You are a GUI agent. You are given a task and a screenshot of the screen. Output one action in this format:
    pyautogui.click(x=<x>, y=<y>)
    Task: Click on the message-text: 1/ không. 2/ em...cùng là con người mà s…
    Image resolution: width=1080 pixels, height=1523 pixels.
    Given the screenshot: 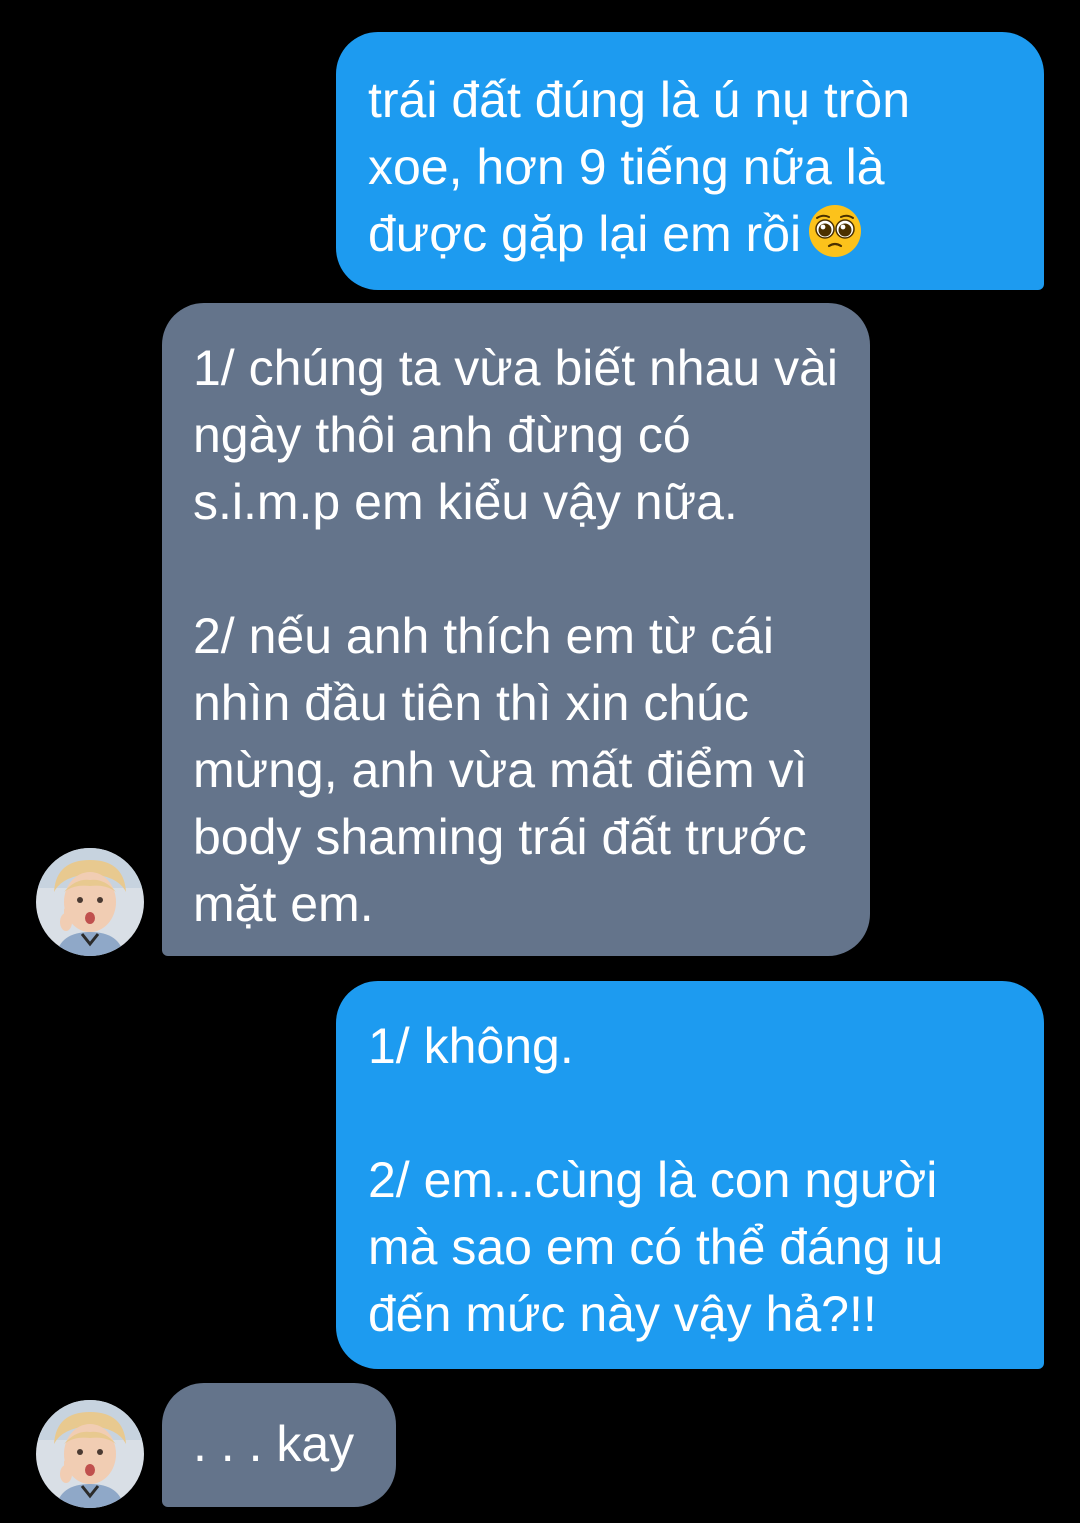 What is the action you would take?
    pyautogui.click(x=656, y=1180)
    